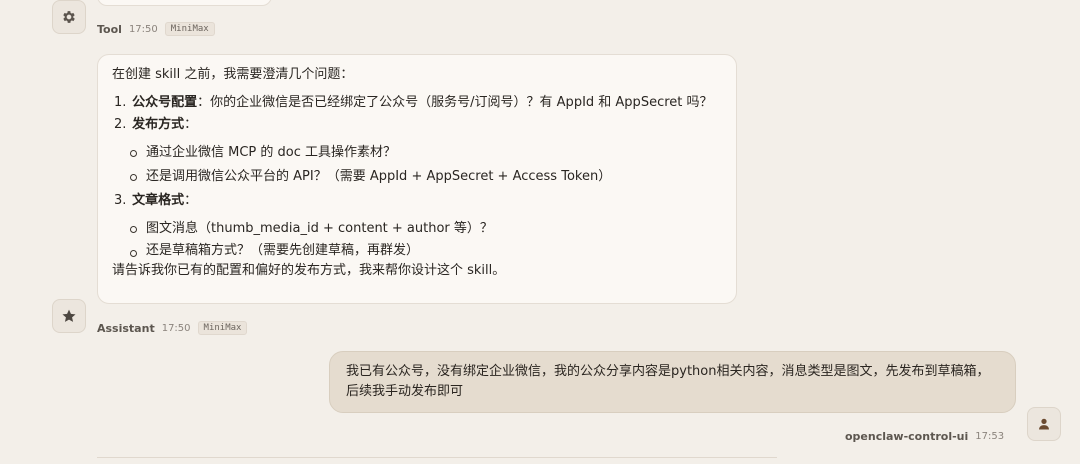 The image size is (1080, 464). I want to click on assistant-avatar, so click(69, 316).